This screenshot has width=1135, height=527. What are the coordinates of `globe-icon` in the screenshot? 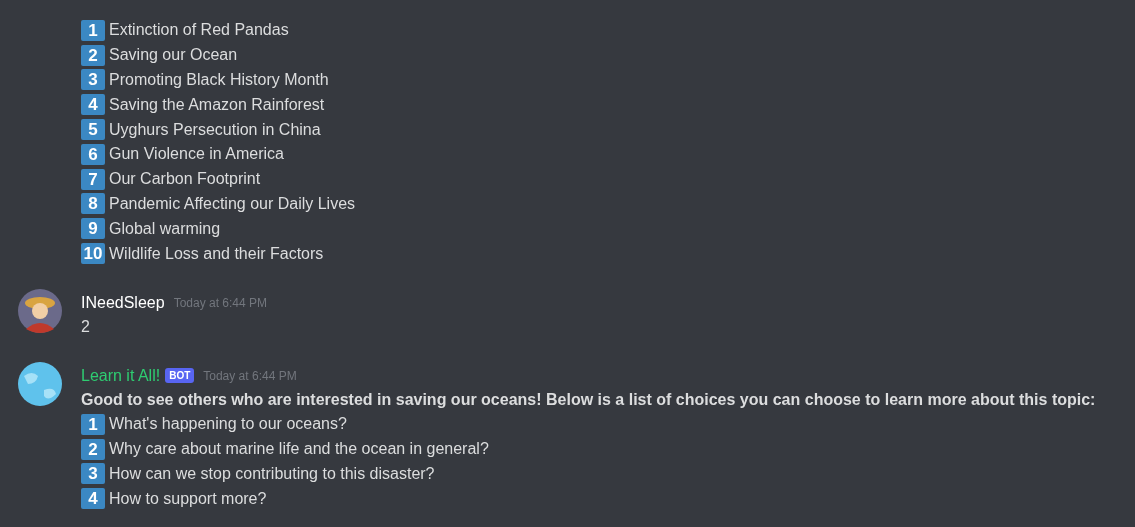 It's located at (40, 383).